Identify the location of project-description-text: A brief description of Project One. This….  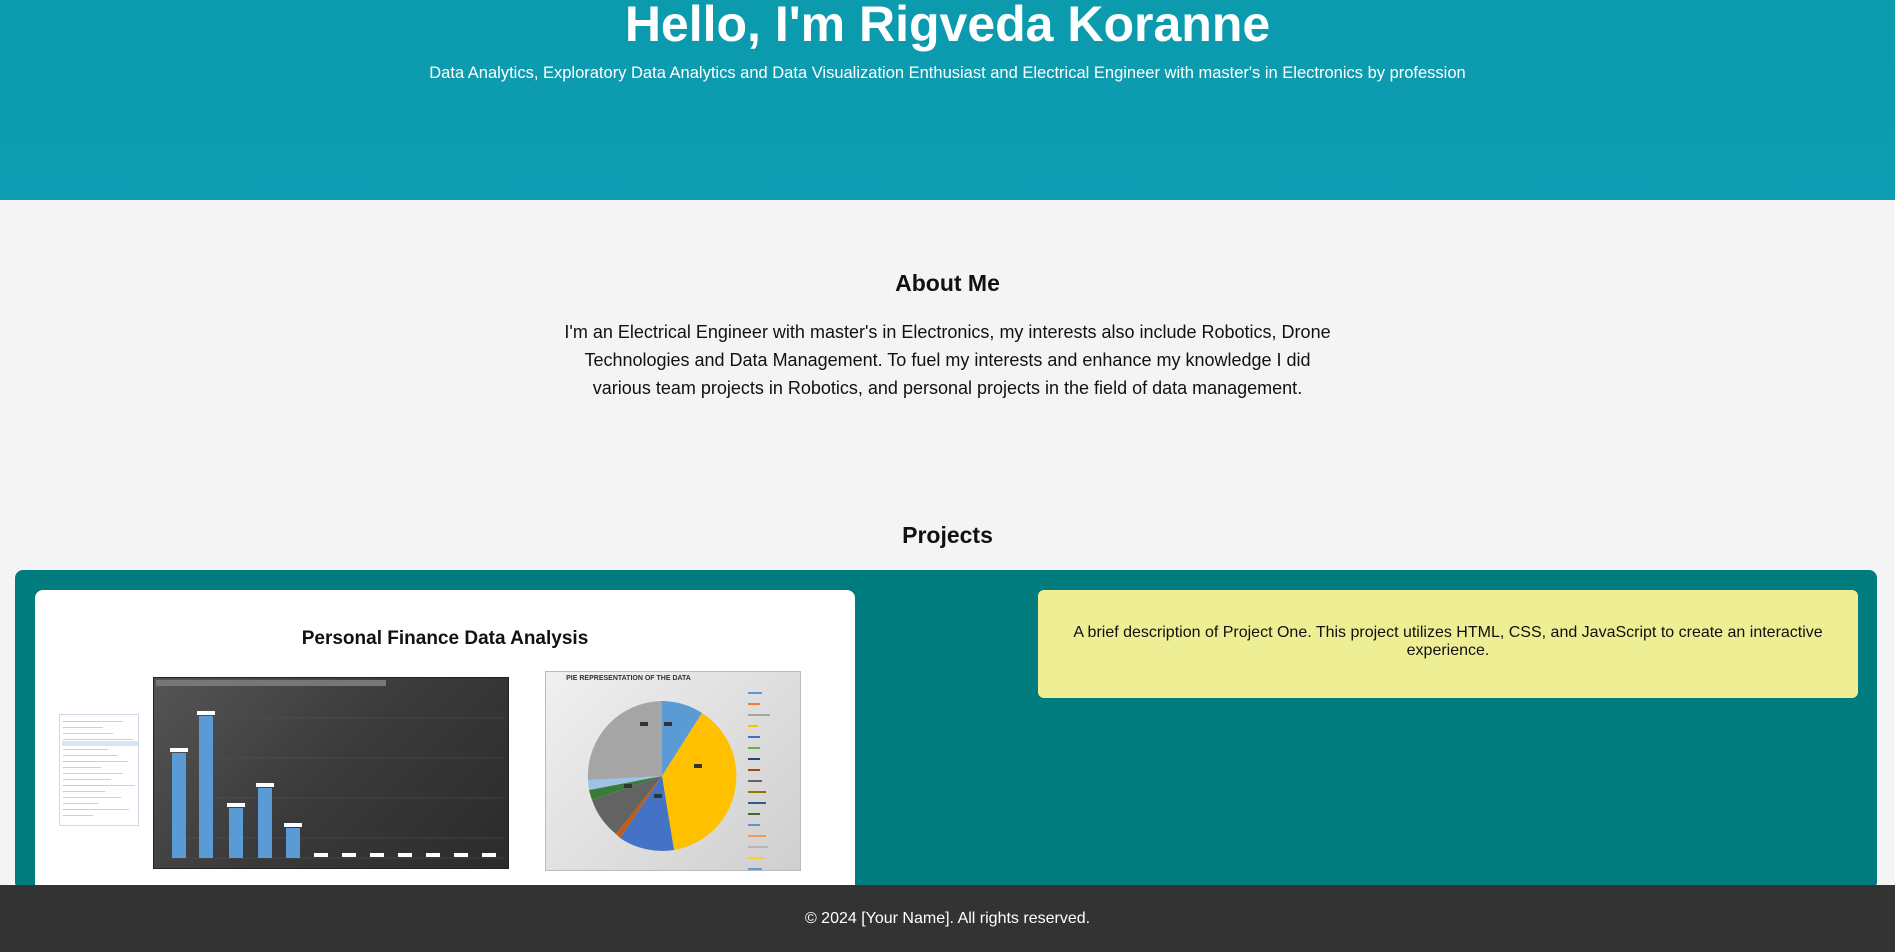
(1448, 641).